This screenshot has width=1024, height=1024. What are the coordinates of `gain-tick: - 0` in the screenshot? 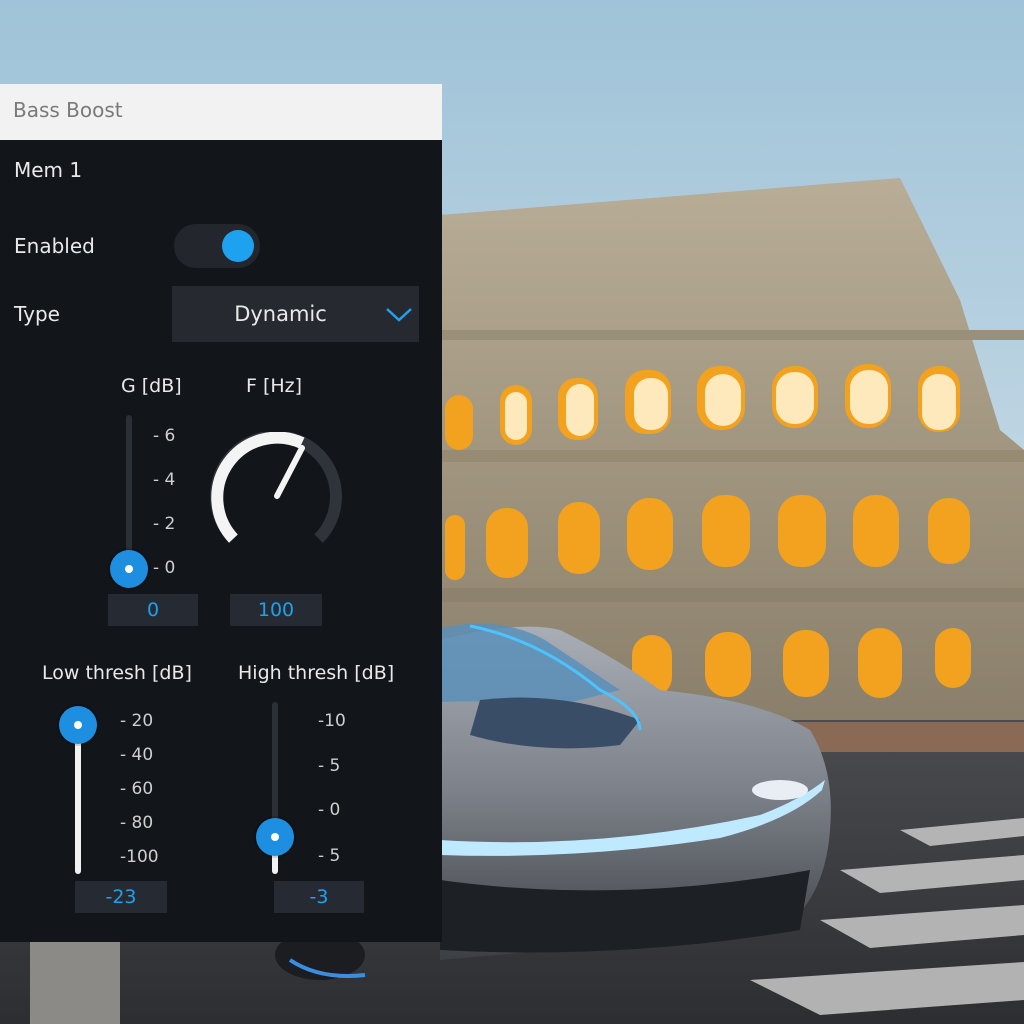 It's located at (164, 568).